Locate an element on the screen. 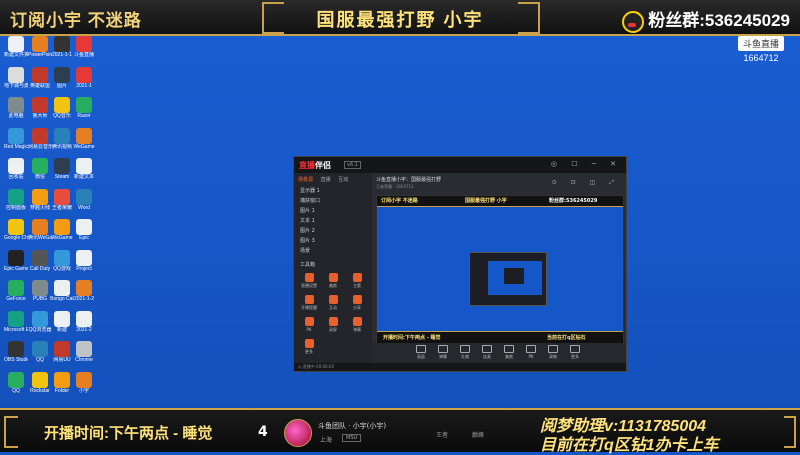 The height and width of the screenshot is (455, 800). desktop-icon: Google Chrome is located at coordinates (16, 230).